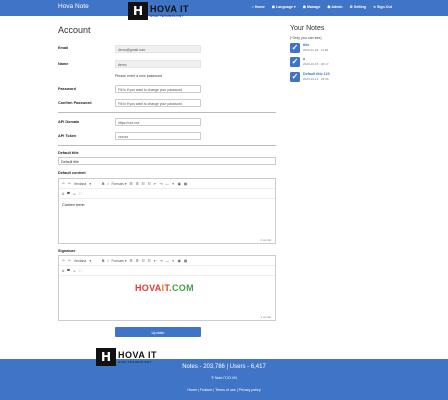 The height and width of the screenshot is (400, 448). I want to click on nav-setting-link: ⚙ Setting, so click(358, 7).